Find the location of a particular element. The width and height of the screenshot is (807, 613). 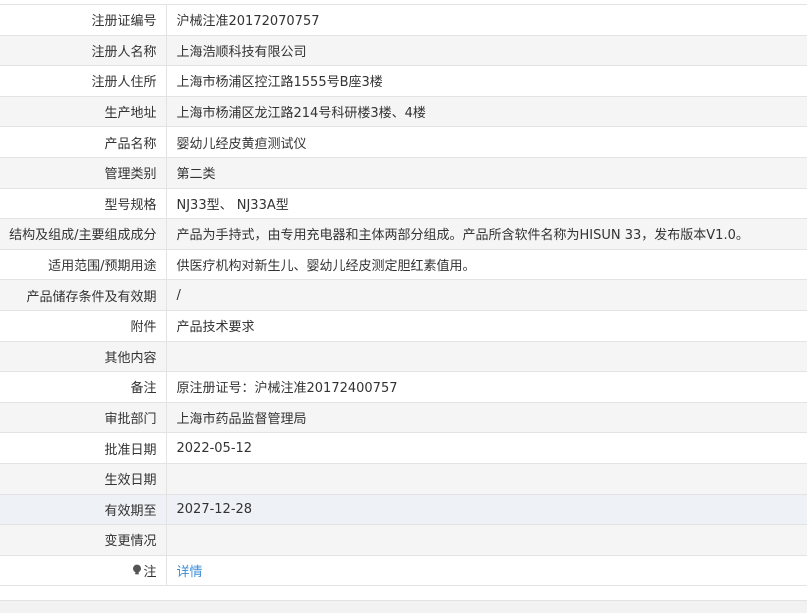

field-label: 备注 is located at coordinates (83, 387).